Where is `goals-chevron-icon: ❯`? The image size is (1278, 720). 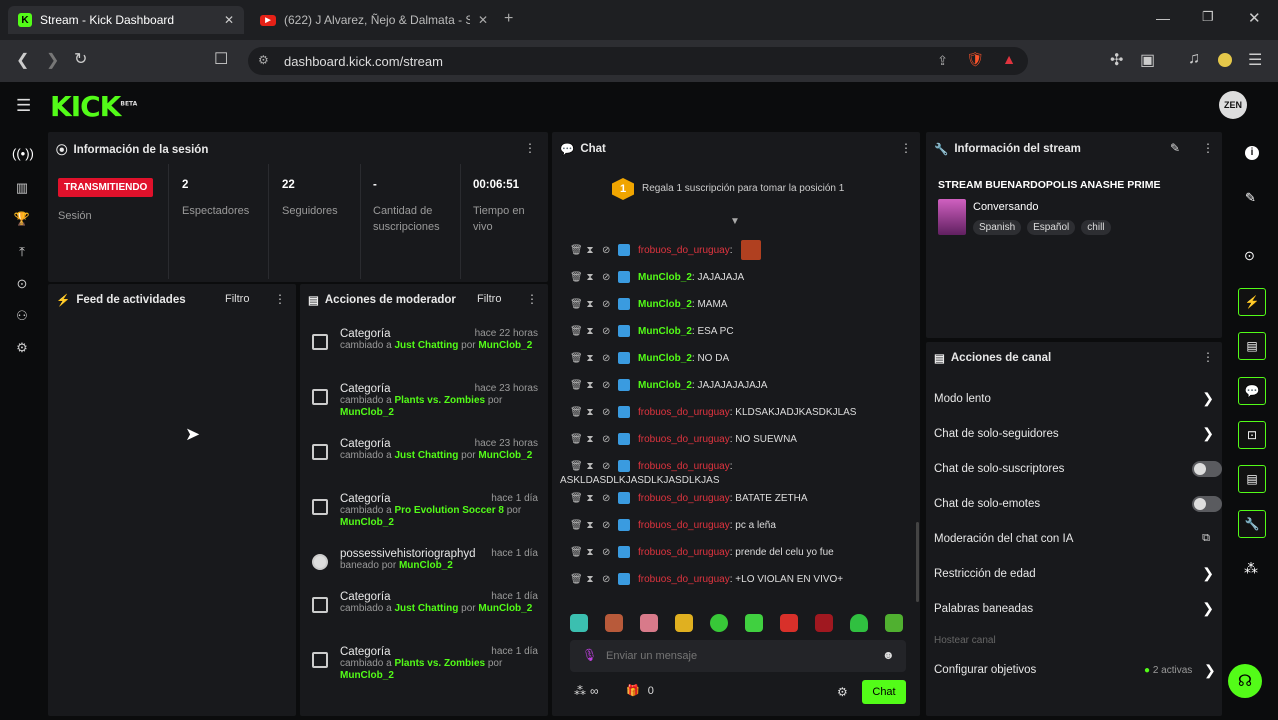
goals-chevron-icon: ❯ is located at coordinates (1210, 670).